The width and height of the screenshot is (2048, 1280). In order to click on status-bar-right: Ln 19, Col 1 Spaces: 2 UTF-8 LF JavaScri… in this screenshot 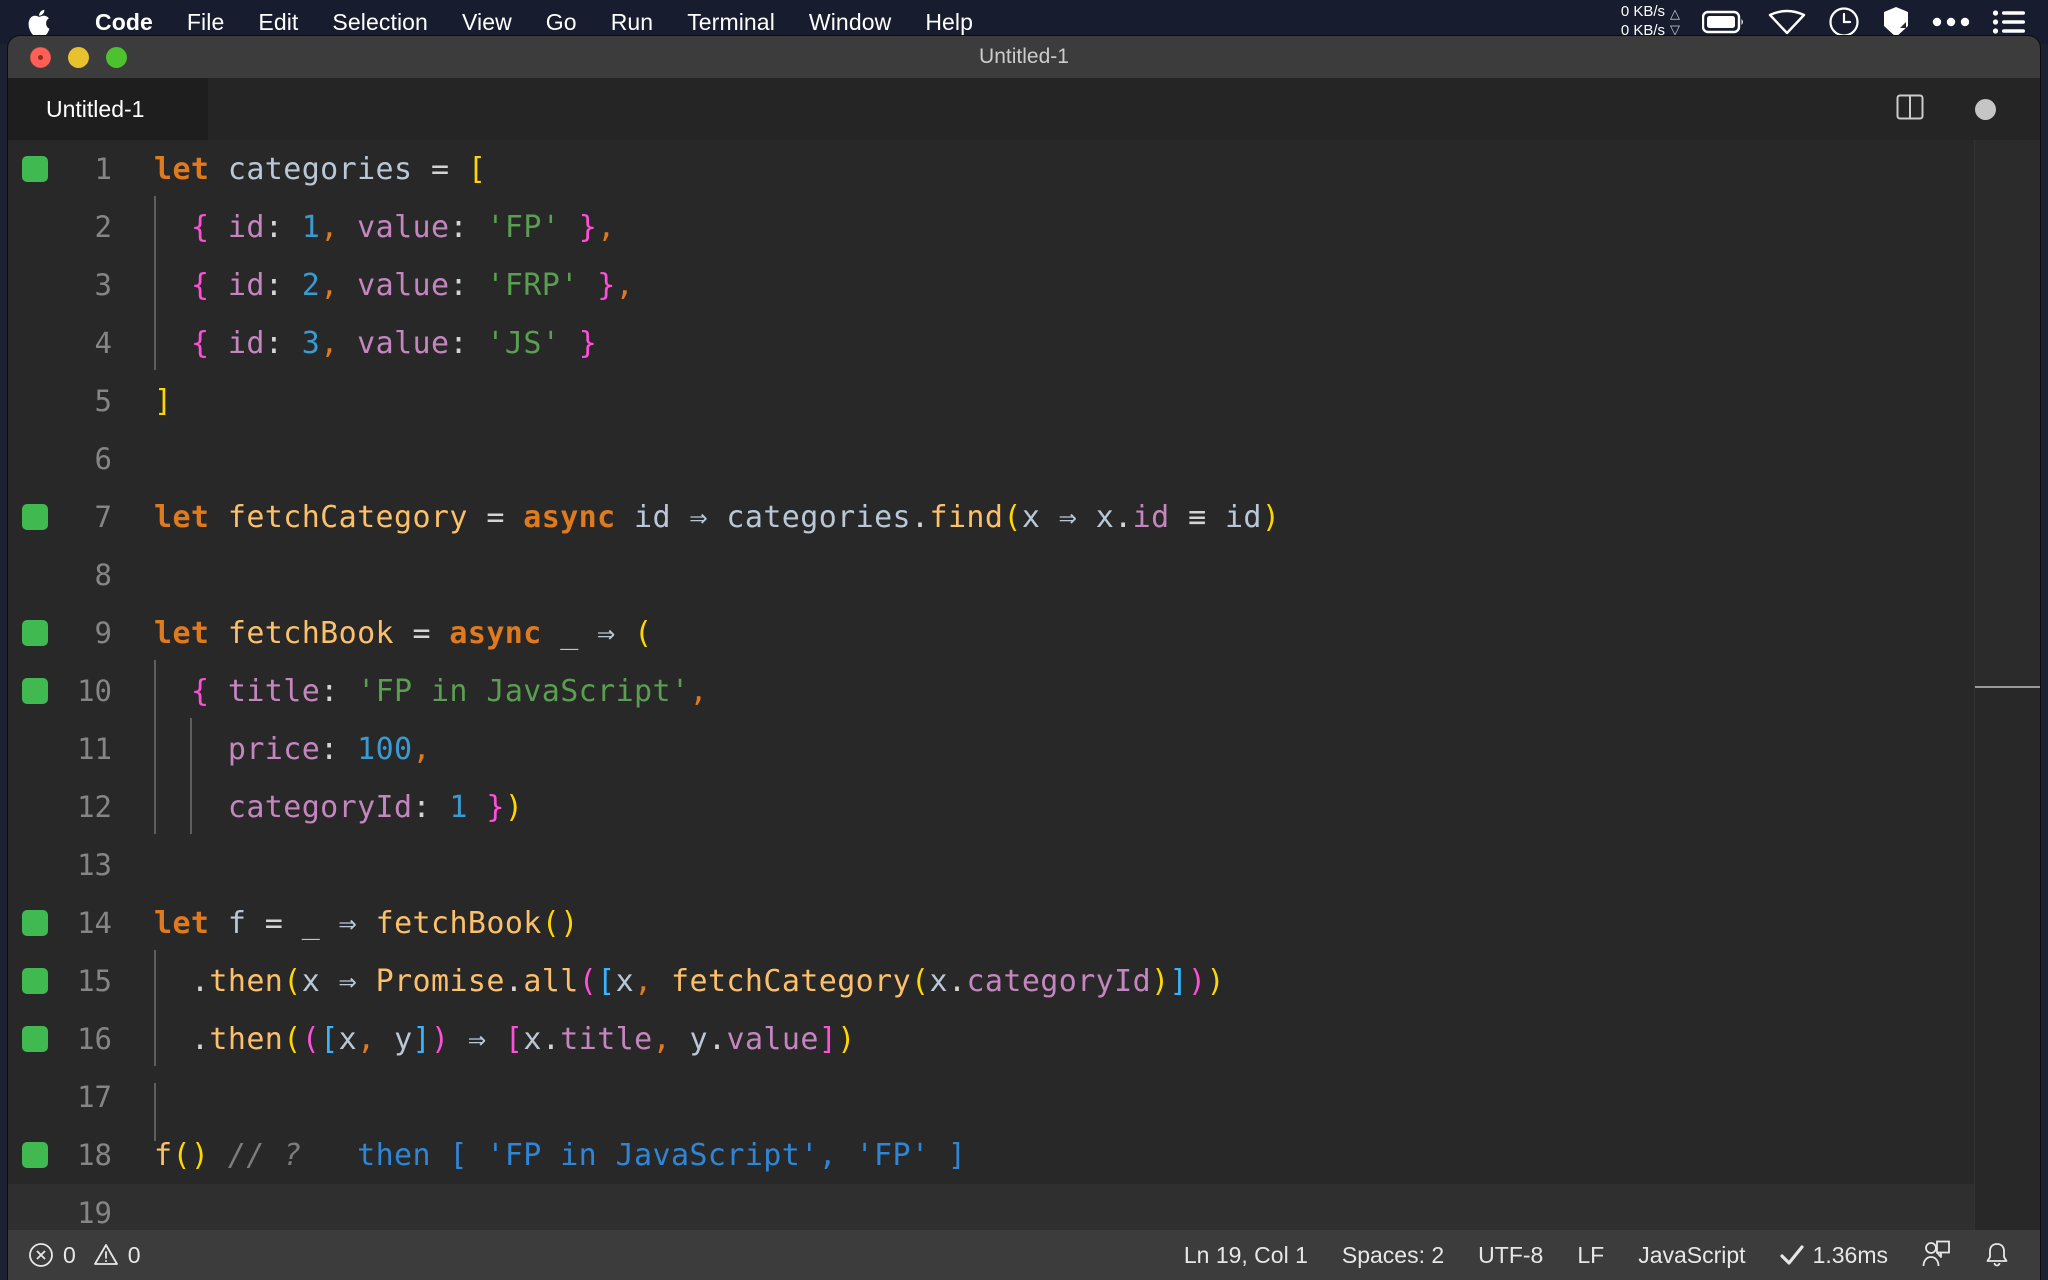, I will do `click(1612, 1255)`.